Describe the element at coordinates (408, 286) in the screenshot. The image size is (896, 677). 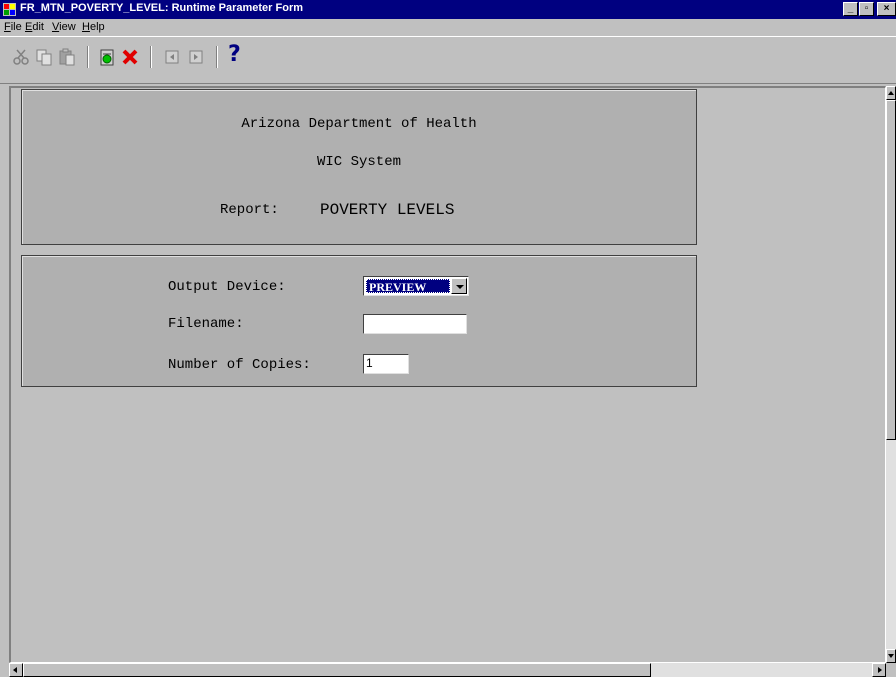
I see `output-device-value: PREVIEW` at that location.